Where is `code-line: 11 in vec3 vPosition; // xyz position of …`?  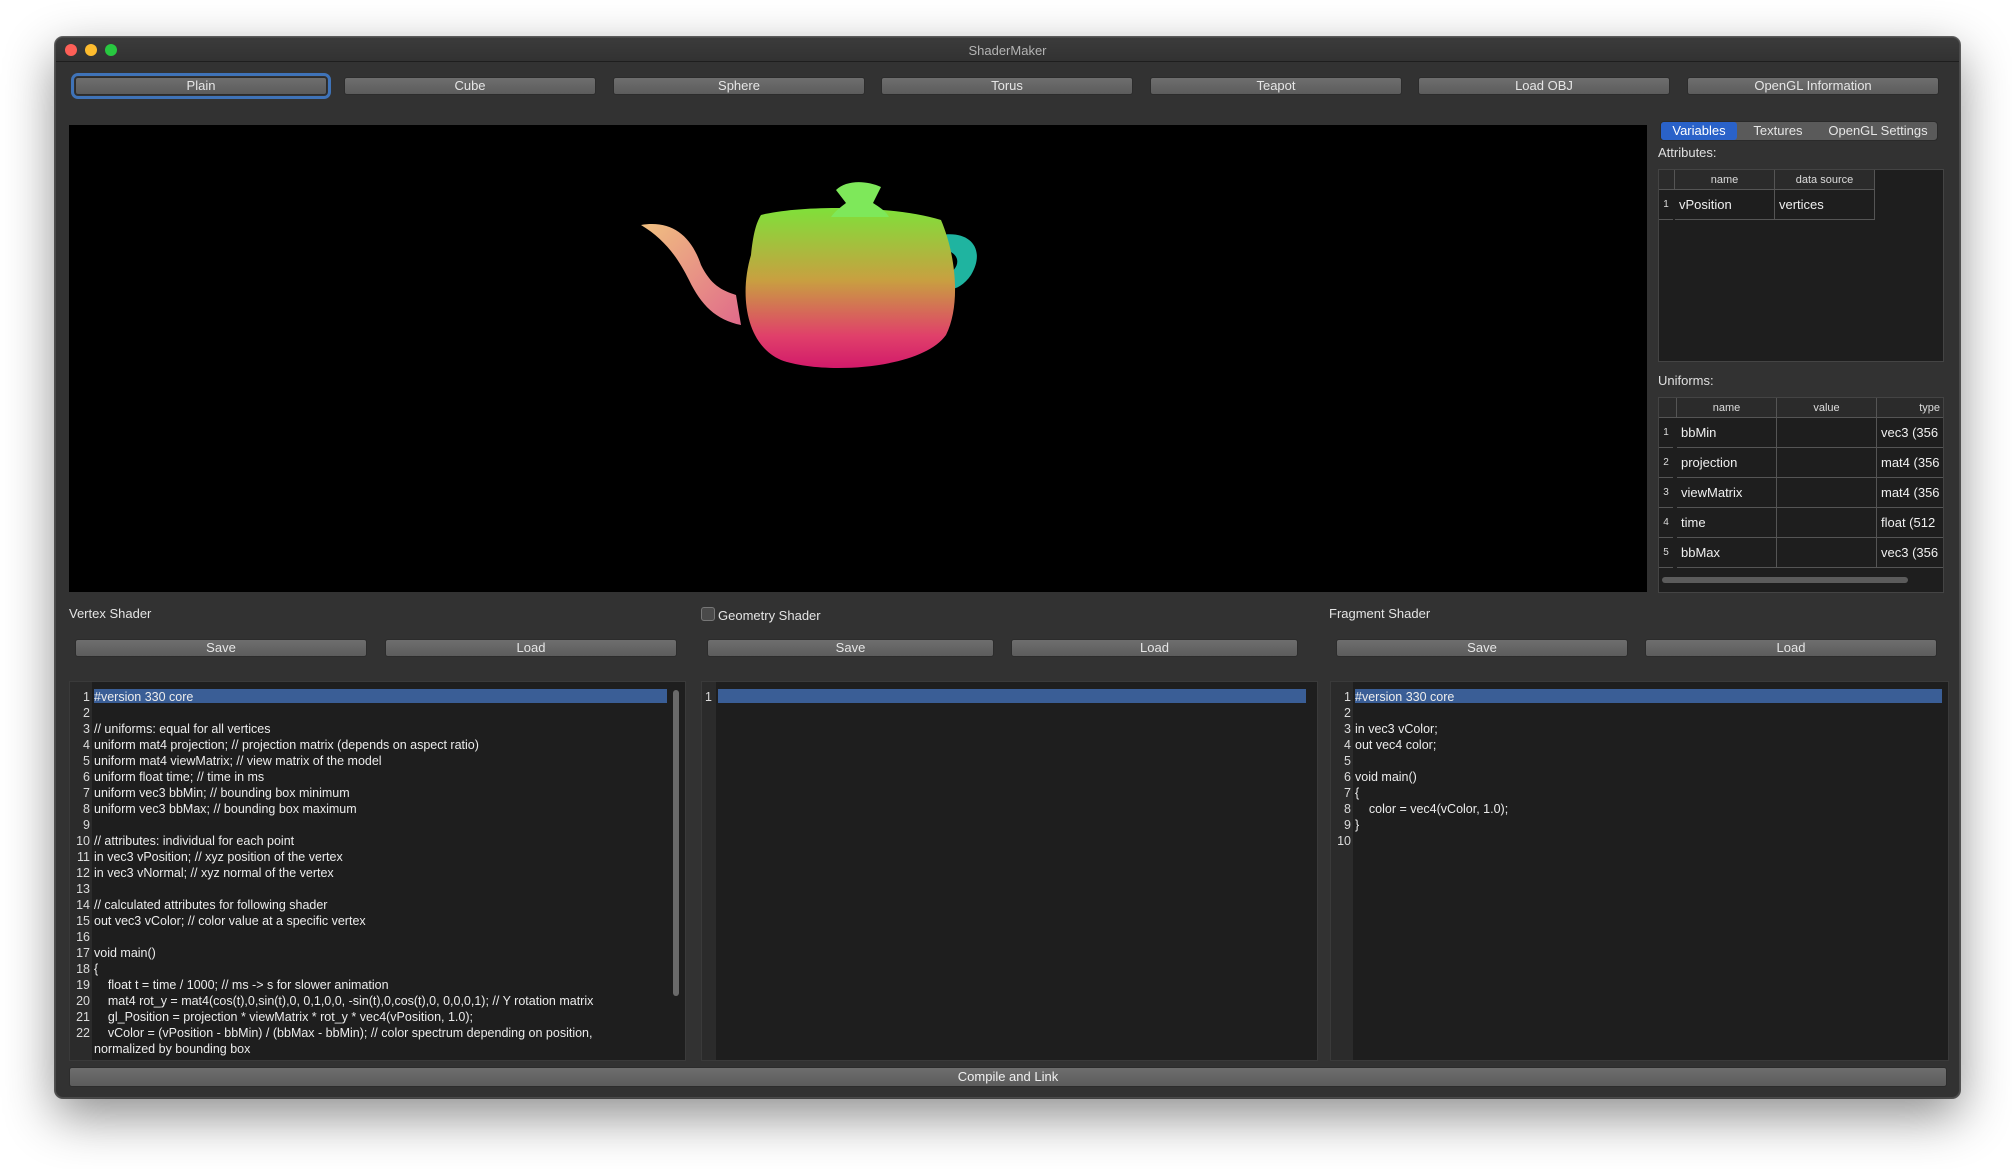
code-line: 11 in vec3 vPosition; // xyz position of … is located at coordinates (206, 857).